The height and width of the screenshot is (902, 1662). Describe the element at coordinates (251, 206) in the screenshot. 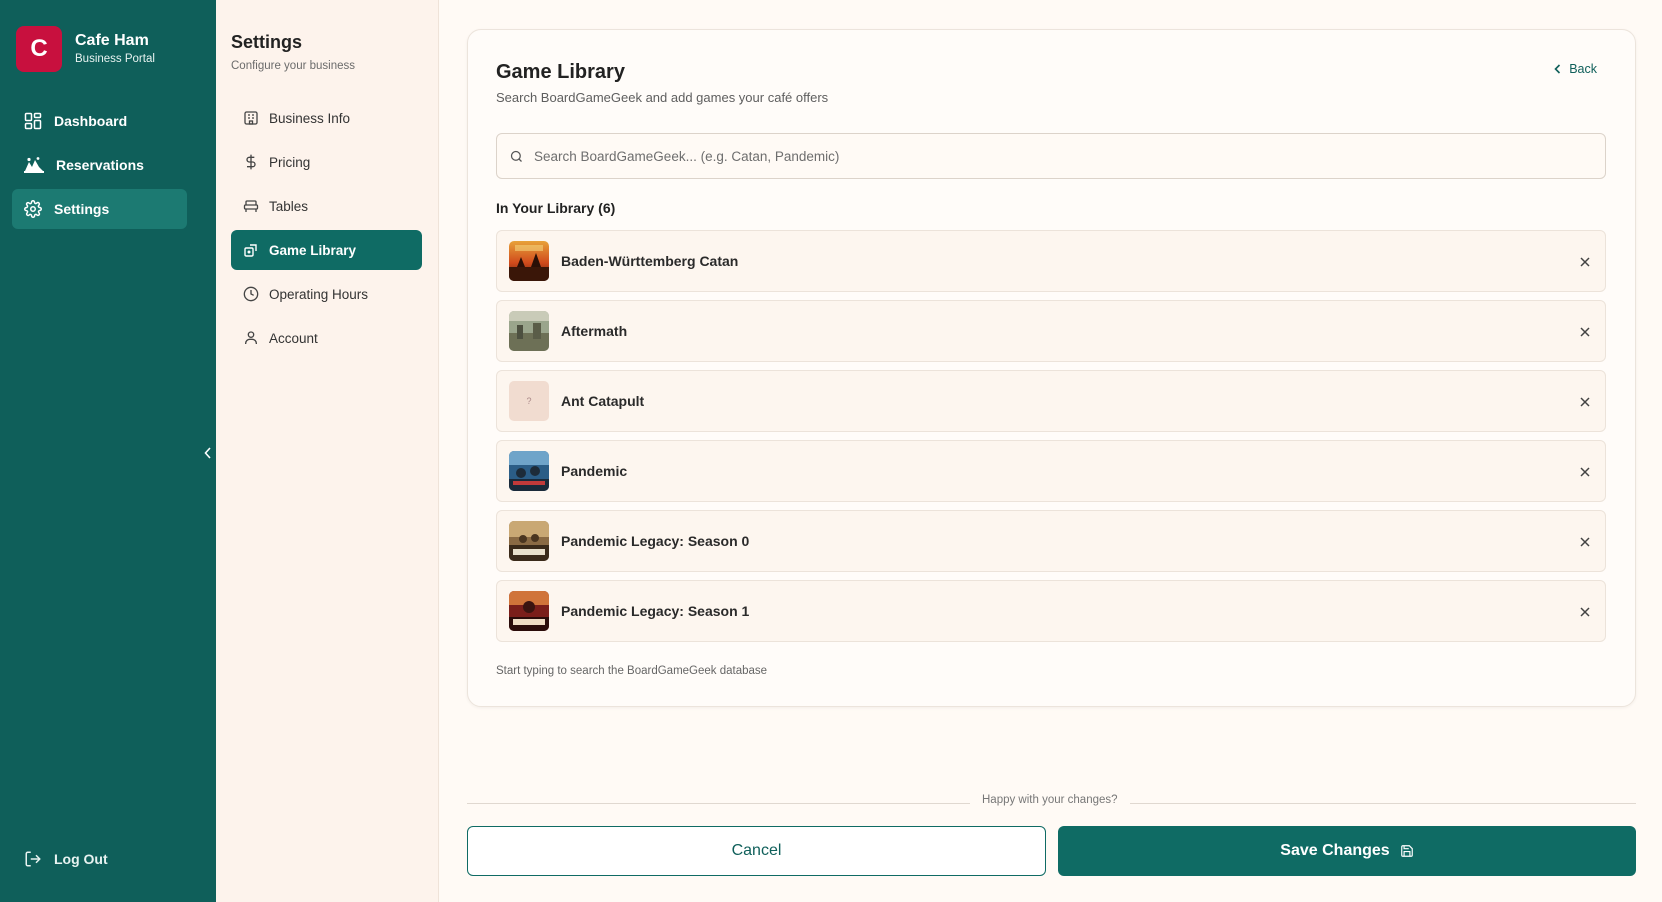

I see `table-icon` at that location.